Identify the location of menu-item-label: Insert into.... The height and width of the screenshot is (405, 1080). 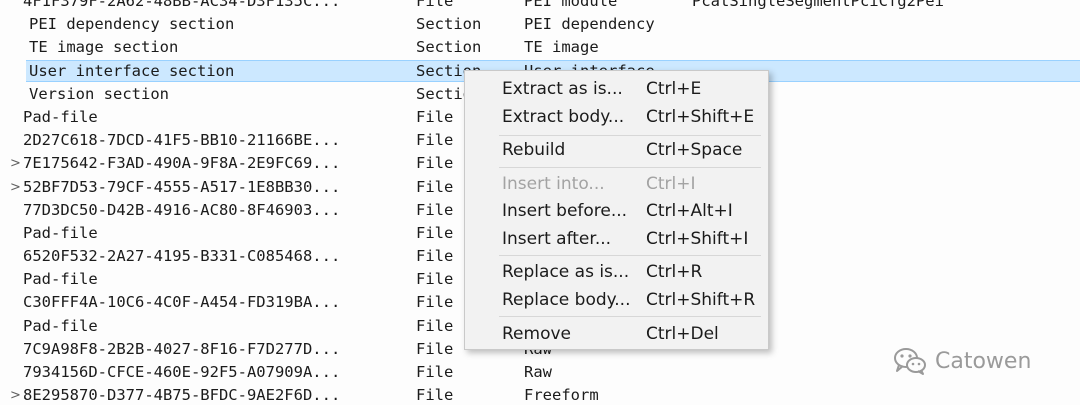
(553, 184).